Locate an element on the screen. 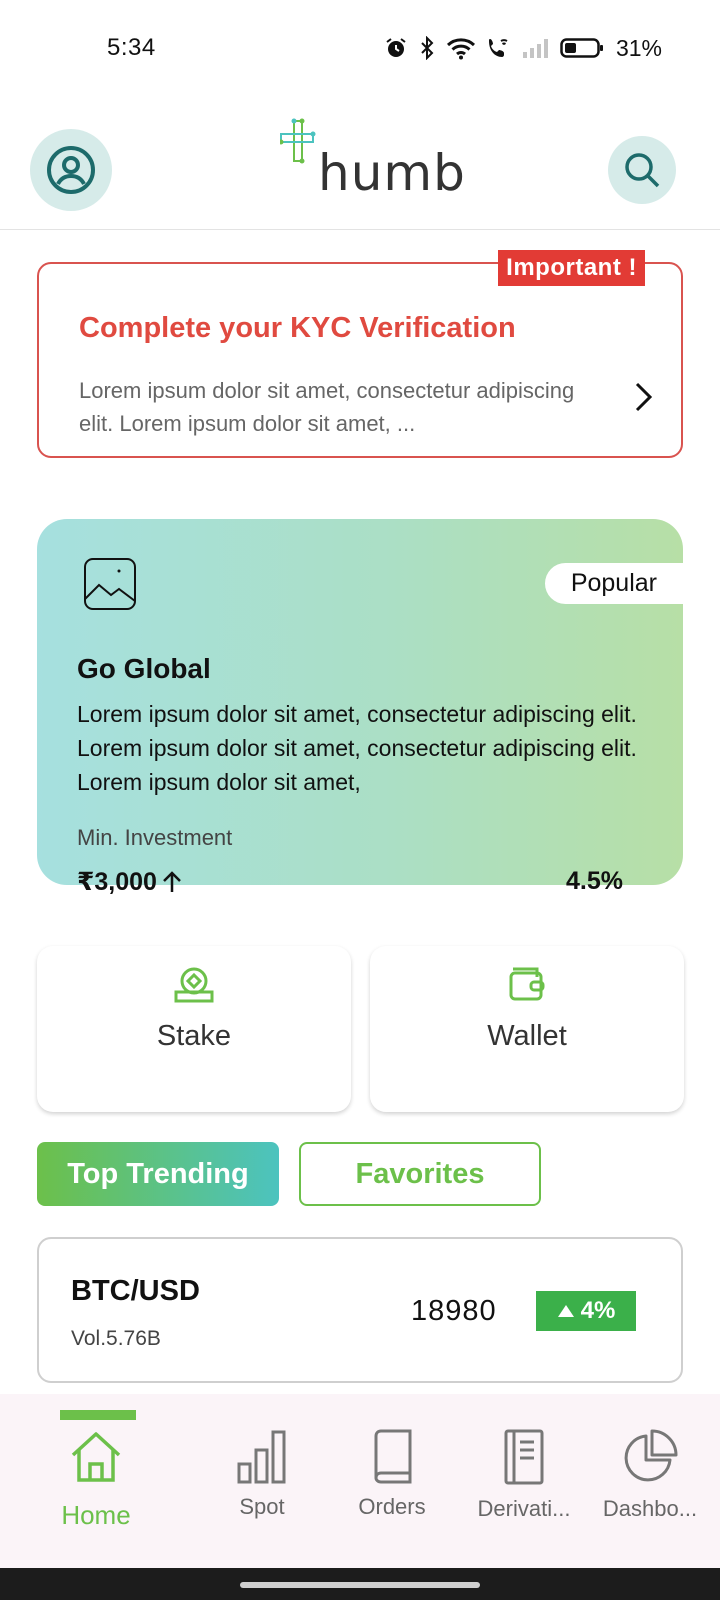  profile-button is located at coordinates (71, 170).